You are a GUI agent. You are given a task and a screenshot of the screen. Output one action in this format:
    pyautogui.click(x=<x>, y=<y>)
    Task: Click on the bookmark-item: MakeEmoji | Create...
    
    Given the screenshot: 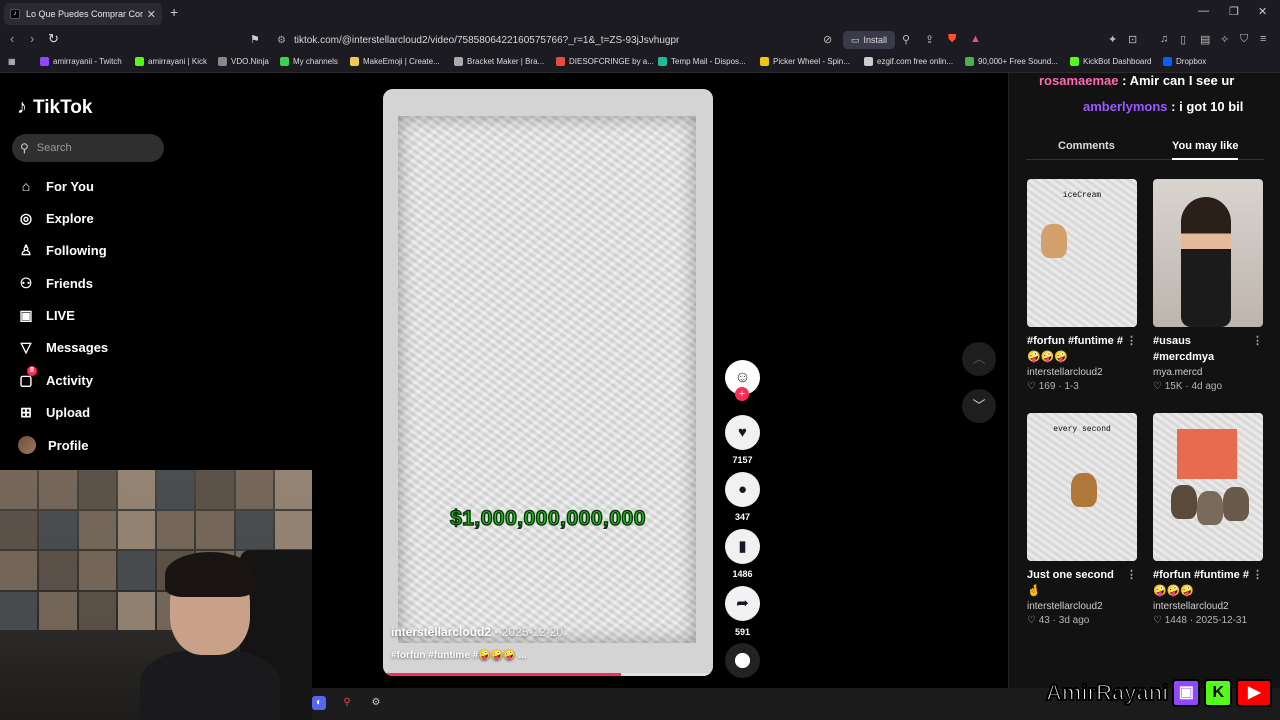 What is the action you would take?
    pyautogui.click(x=395, y=61)
    